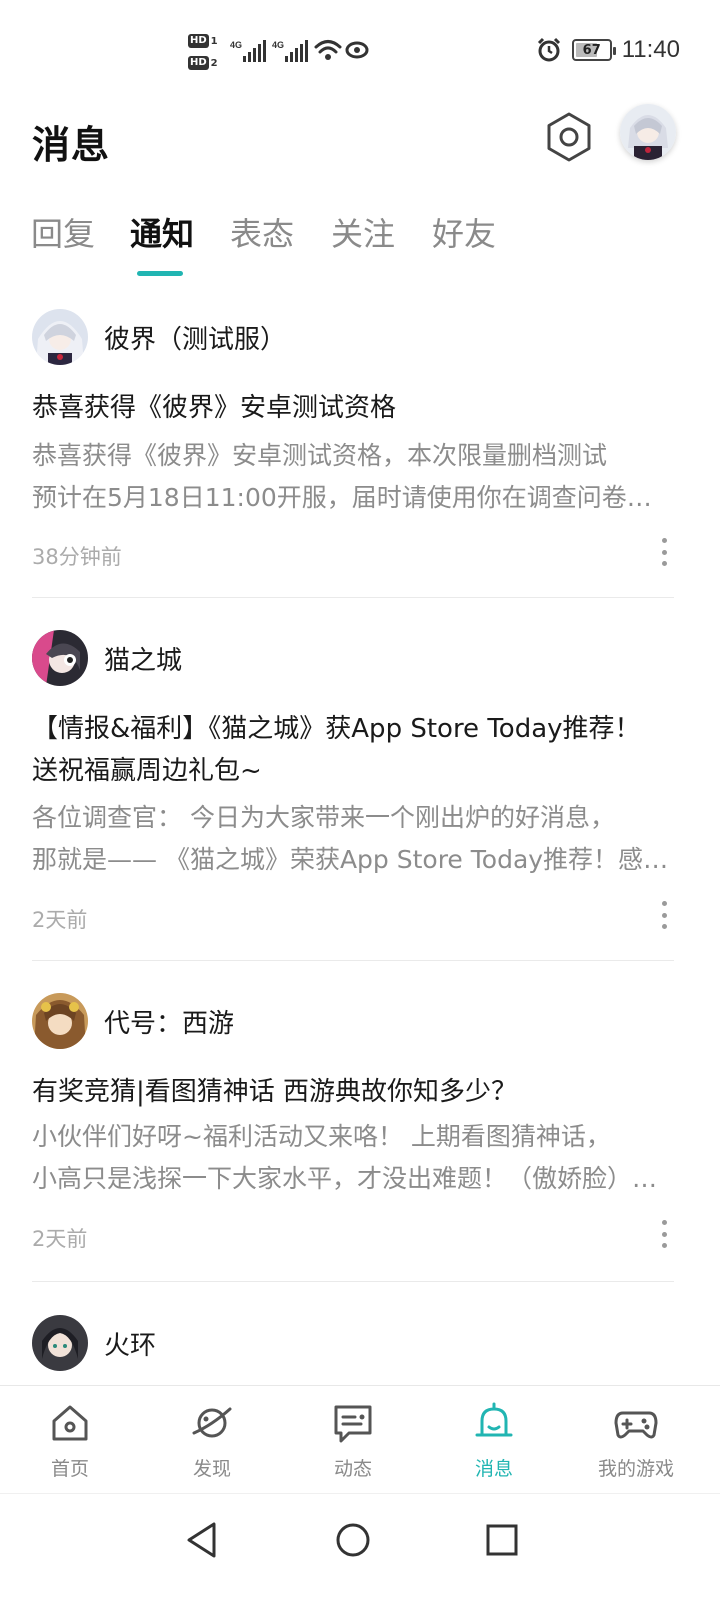 The width and height of the screenshot is (720, 1600). I want to click on back-triangle-icon, so click(201, 1540).